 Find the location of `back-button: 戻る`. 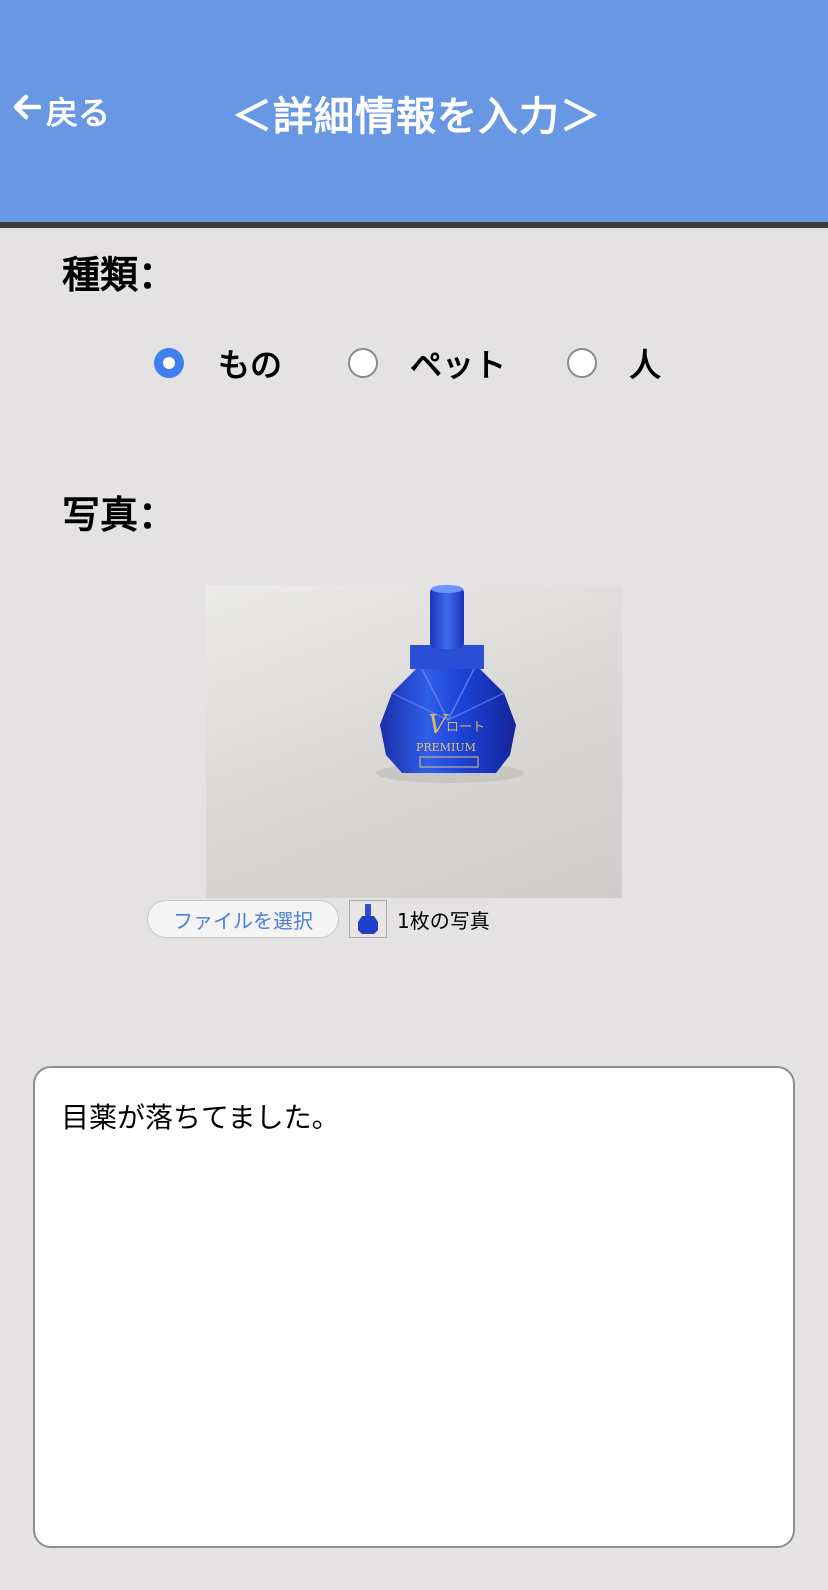

back-button: 戻る is located at coordinates (61, 111).